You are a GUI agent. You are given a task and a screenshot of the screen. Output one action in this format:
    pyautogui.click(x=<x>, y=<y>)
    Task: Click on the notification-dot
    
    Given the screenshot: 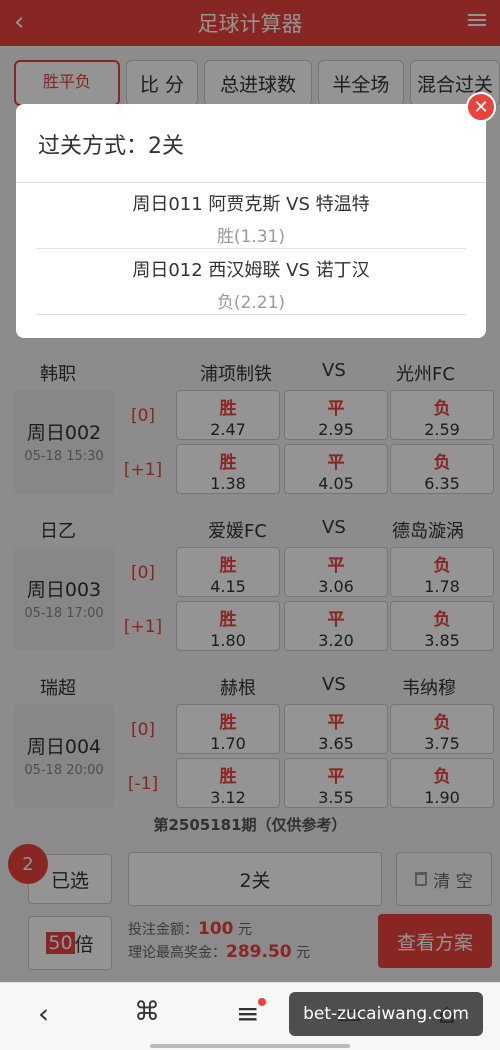 What is the action you would take?
    pyautogui.click(x=262, y=1002)
    